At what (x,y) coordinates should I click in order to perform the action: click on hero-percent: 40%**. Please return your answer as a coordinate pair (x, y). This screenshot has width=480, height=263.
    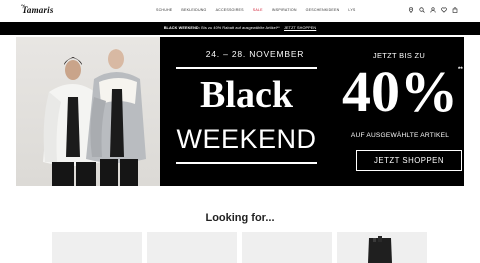
    Looking at the image, I should click on (402, 101).